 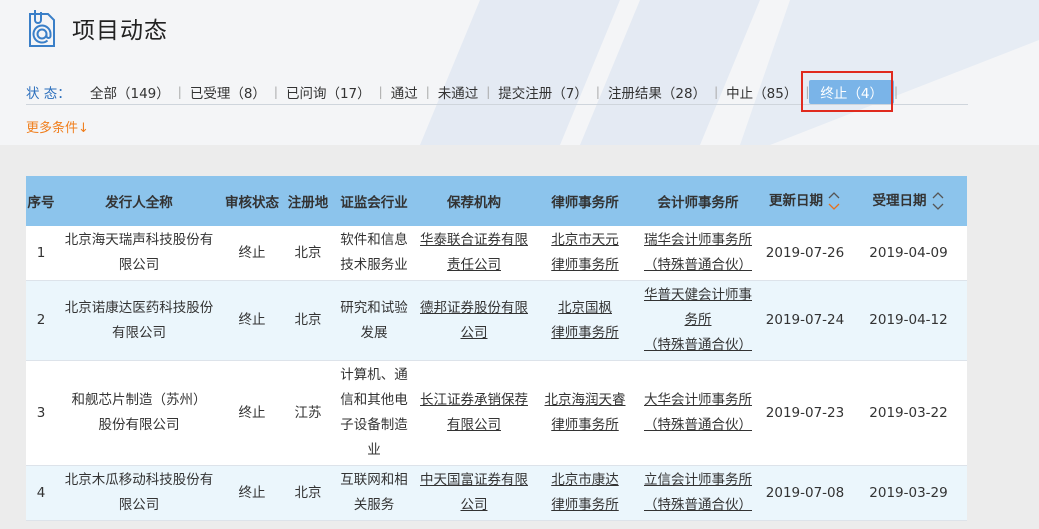 I want to click on cell-law-firm-link: 北京海润天睿 律师事务所, so click(x=585, y=412).